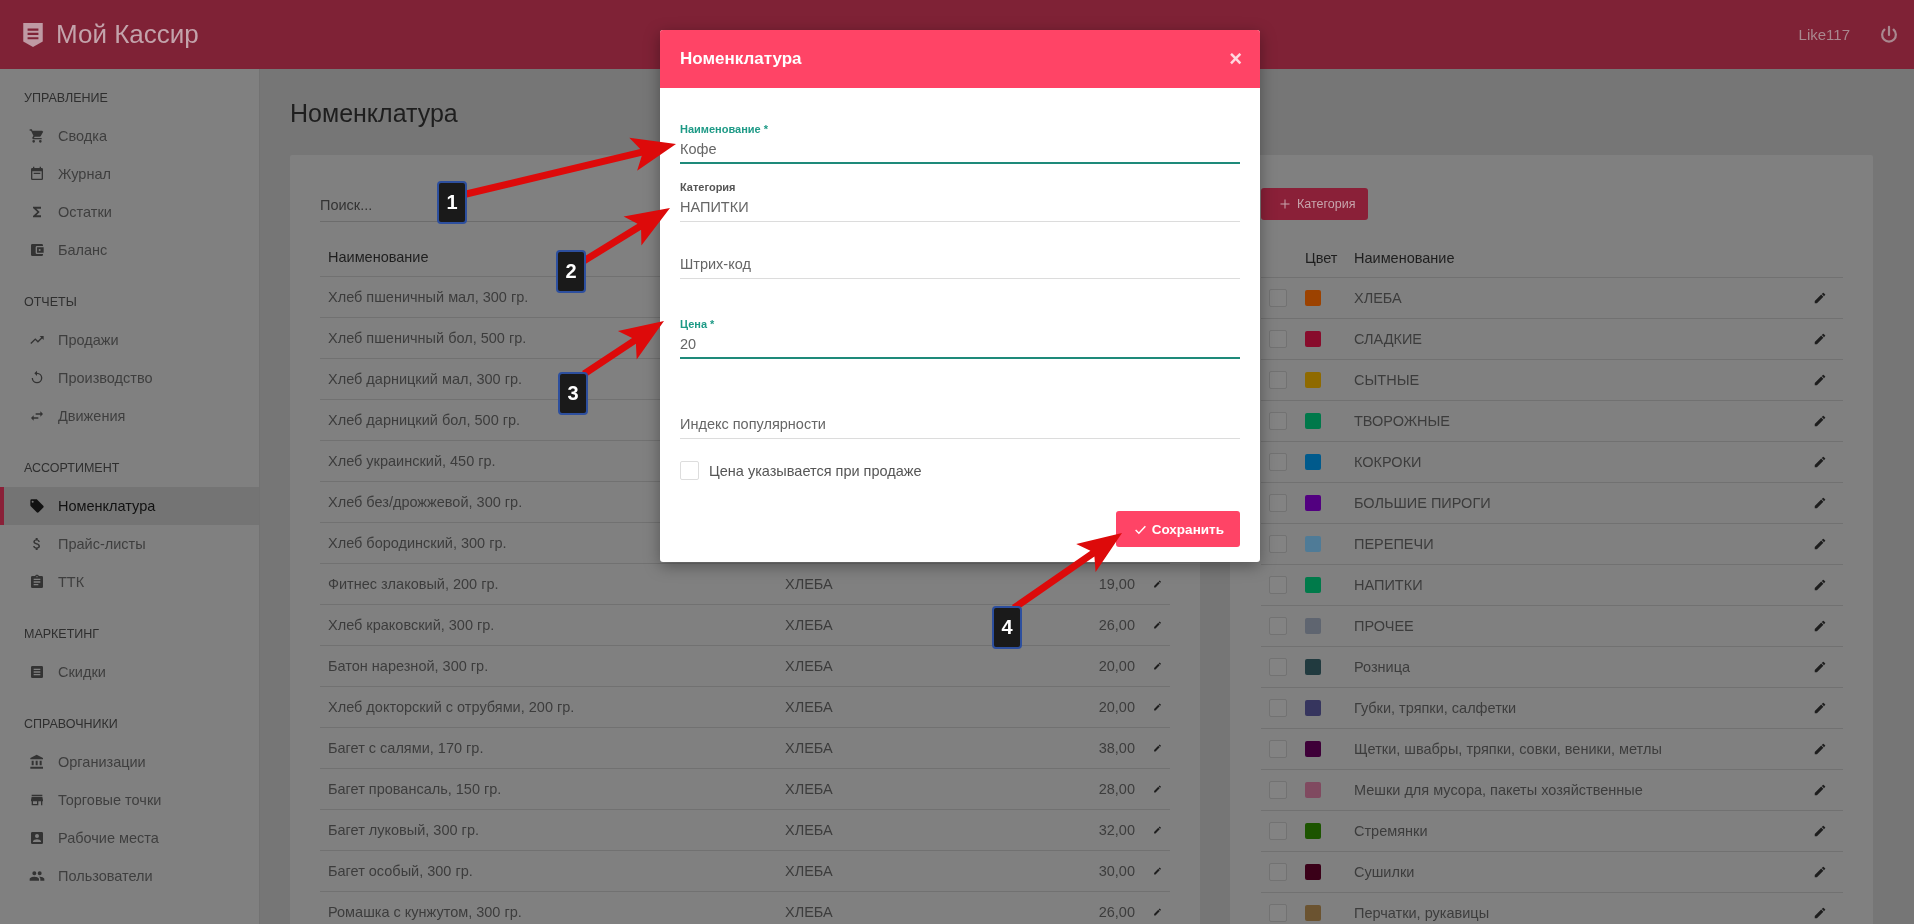 This screenshot has width=1914, height=924. Describe the element at coordinates (1388, 462) in the screenshot. I see `table-cell: КОКРОКИ` at that location.